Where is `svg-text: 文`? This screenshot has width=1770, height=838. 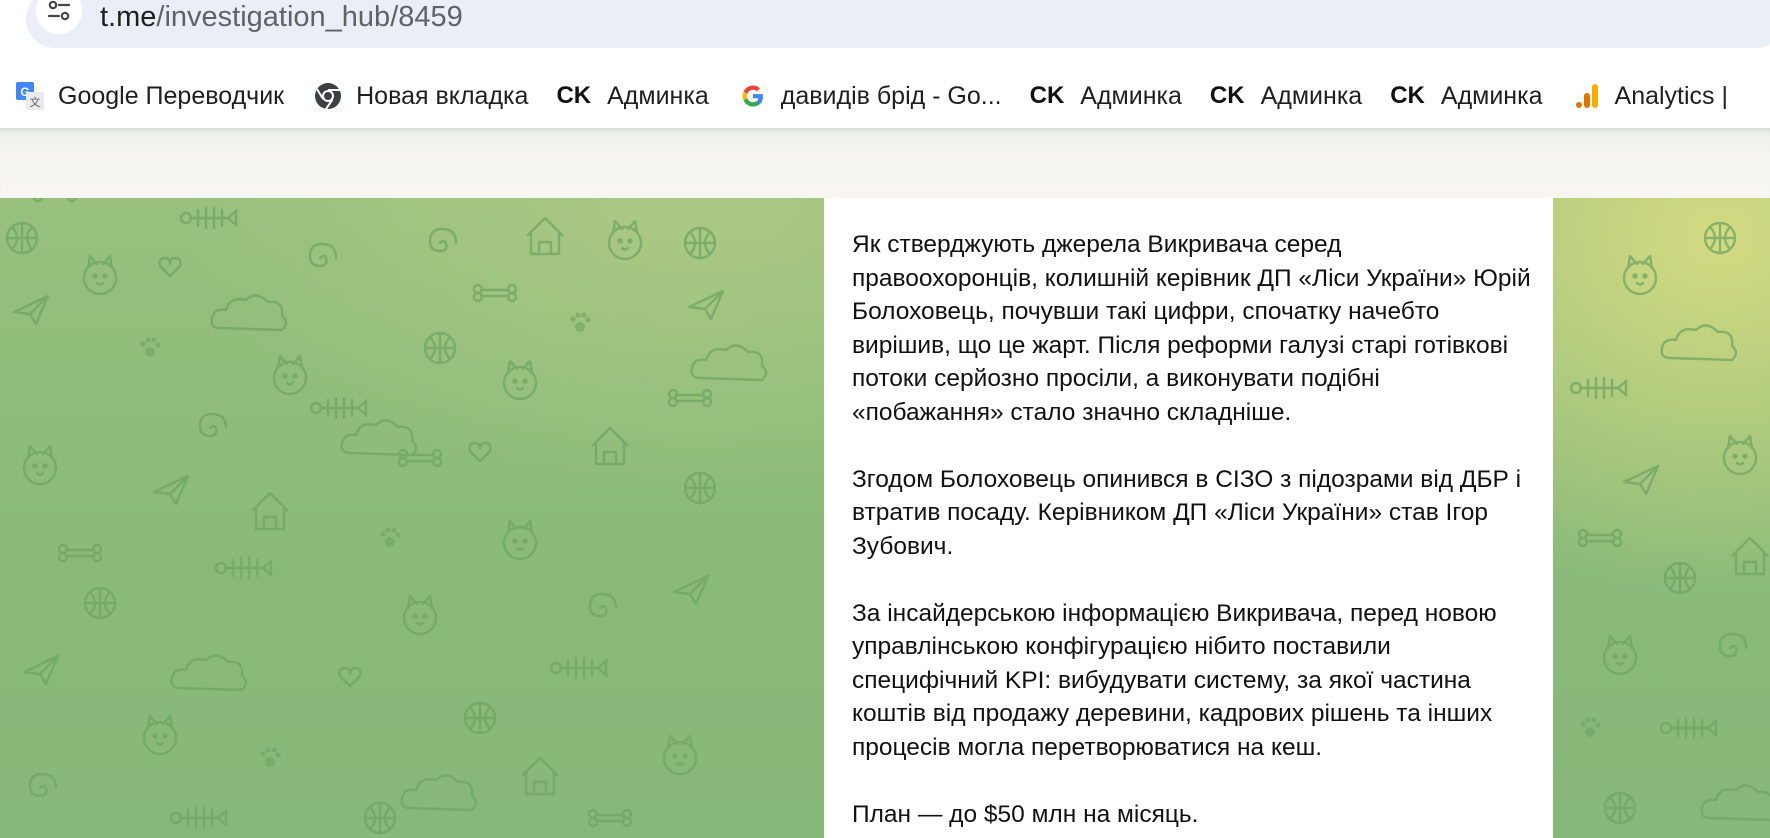 svg-text: 文 is located at coordinates (35, 102).